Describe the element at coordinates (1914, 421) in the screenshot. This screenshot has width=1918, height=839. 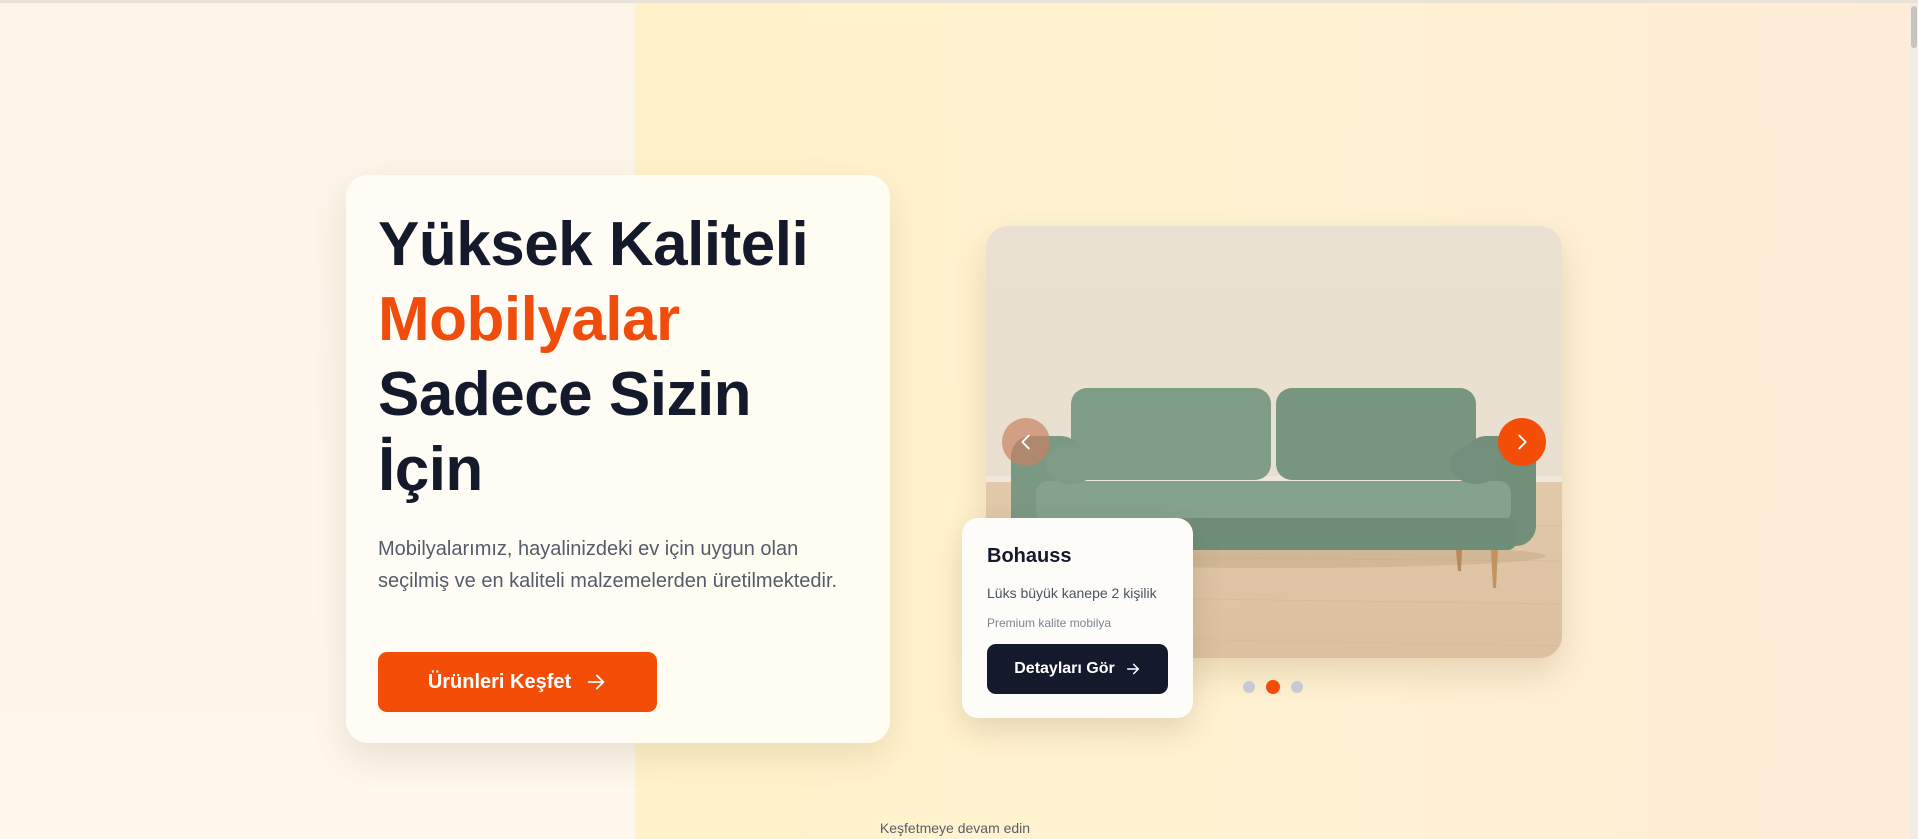
I see `page-scrollbar` at that location.